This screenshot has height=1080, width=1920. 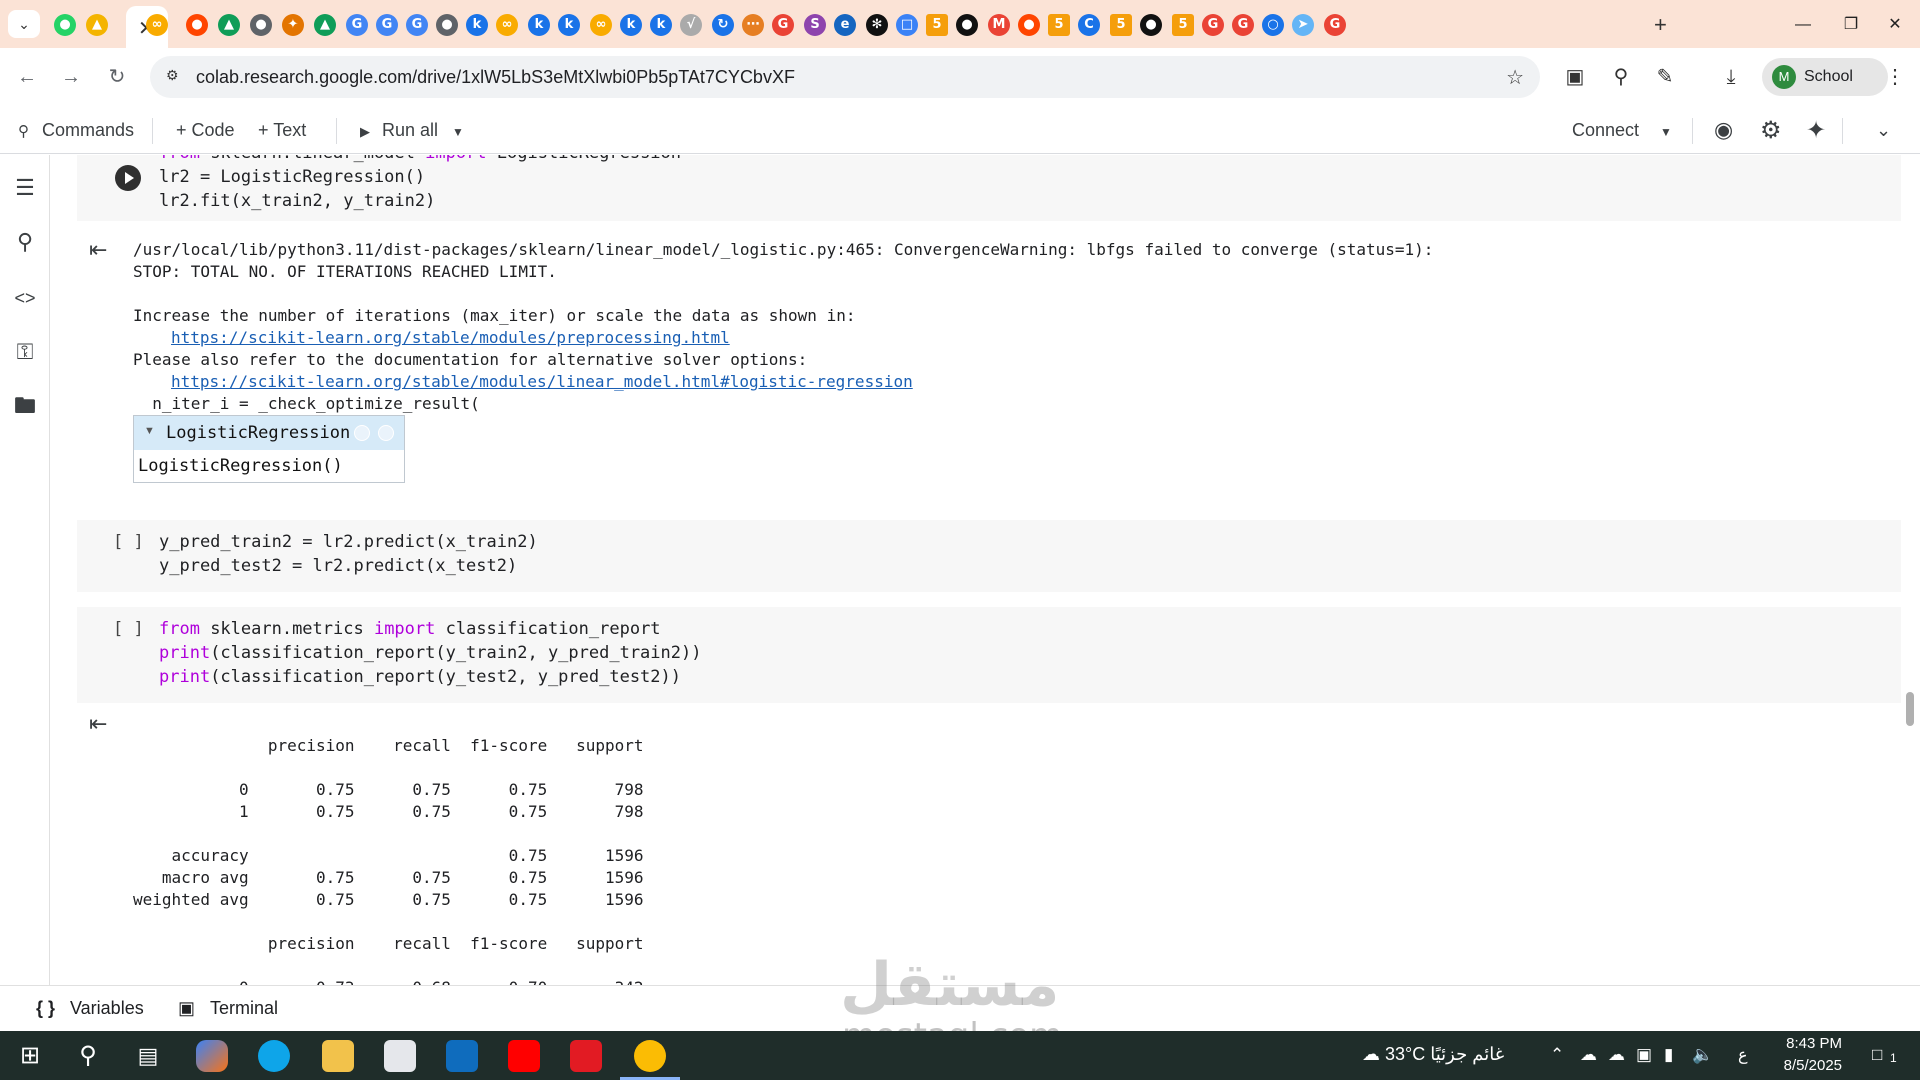 I want to click on close-window-icon: ✕, so click(x=1895, y=25).